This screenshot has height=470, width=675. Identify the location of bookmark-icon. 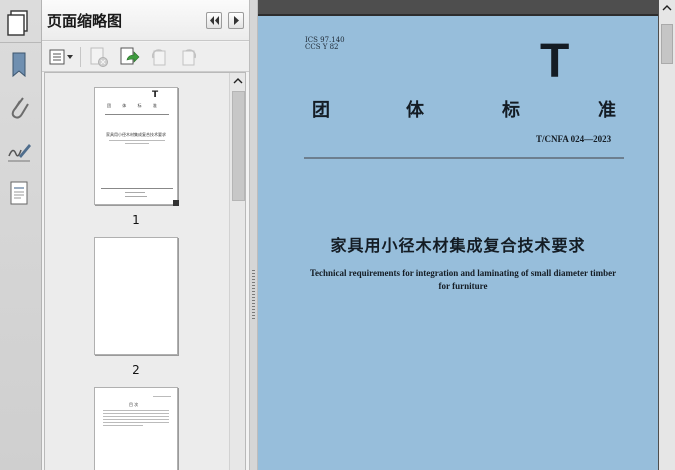
(19, 65).